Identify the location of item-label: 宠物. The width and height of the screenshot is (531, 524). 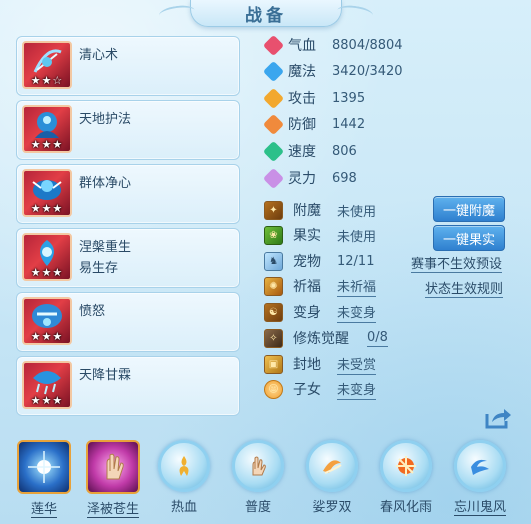
(307, 262).